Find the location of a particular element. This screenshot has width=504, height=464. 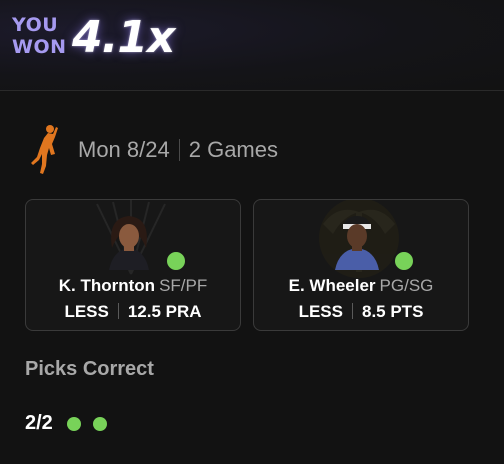

wnba-logo-icon is located at coordinates (44, 149).